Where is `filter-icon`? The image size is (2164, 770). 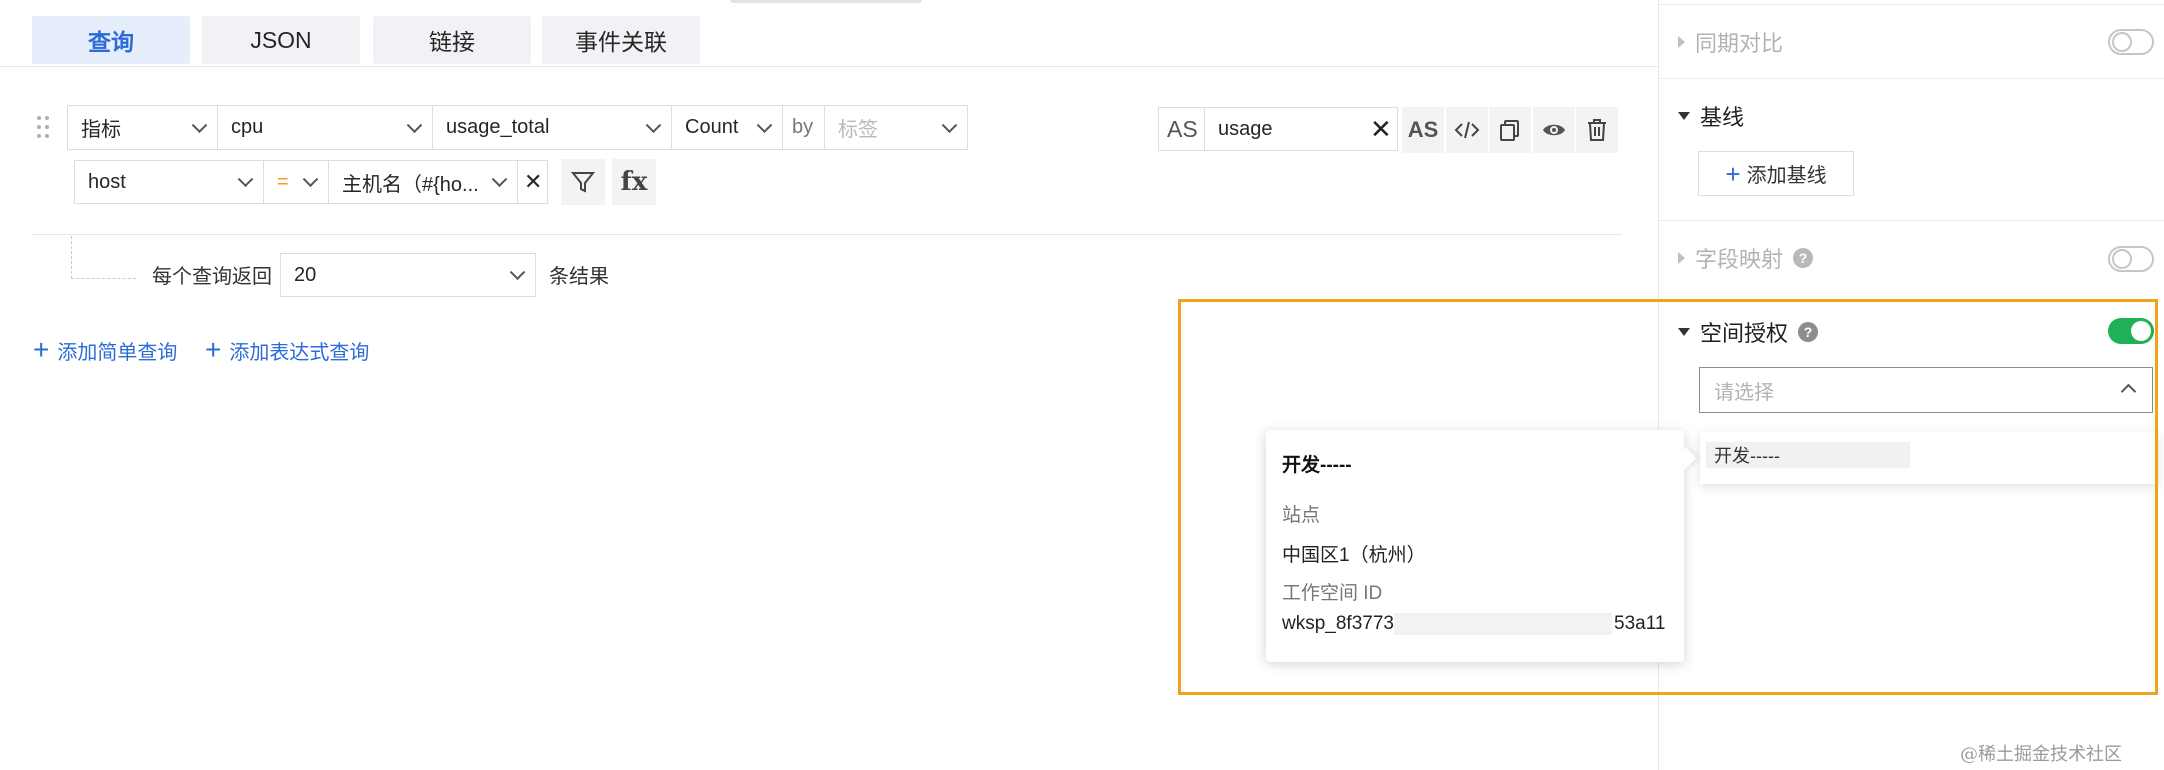
filter-icon is located at coordinates (583, 182).